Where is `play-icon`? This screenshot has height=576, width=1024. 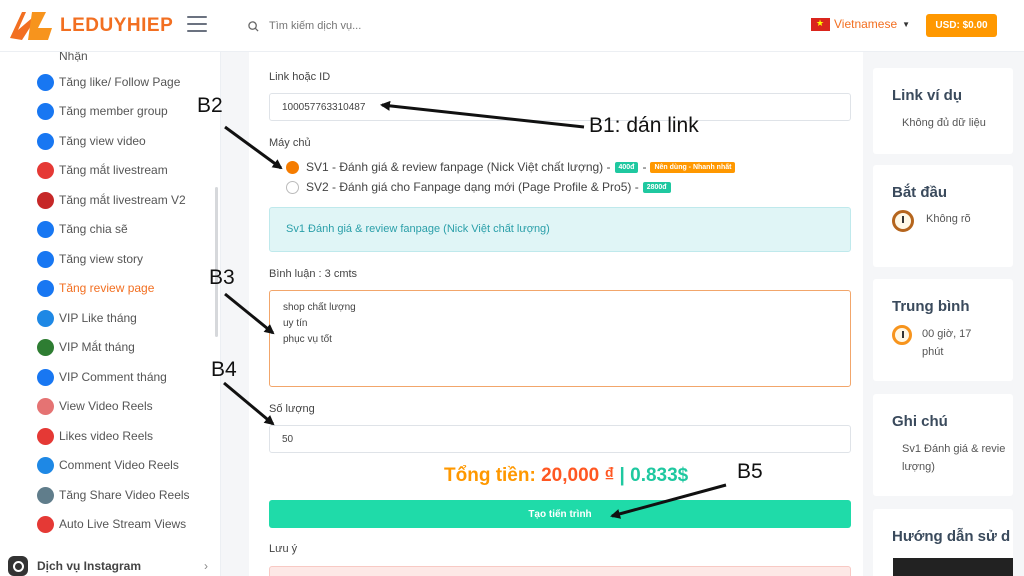
play-icon is located at coordinates (45, 141).